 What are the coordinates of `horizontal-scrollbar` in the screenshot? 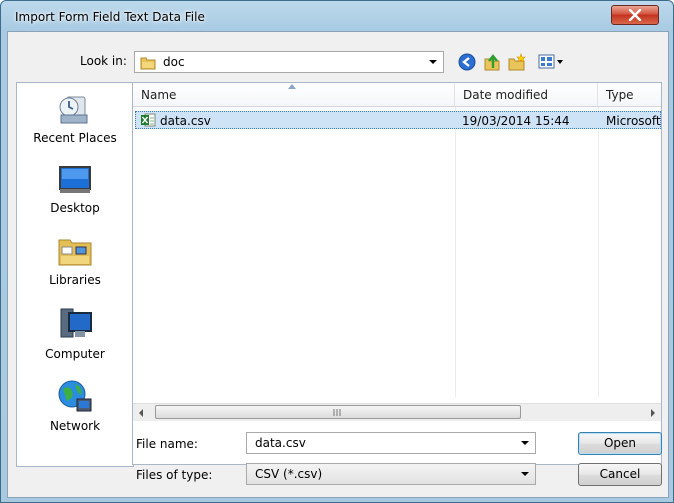 It's located at (397, 412).